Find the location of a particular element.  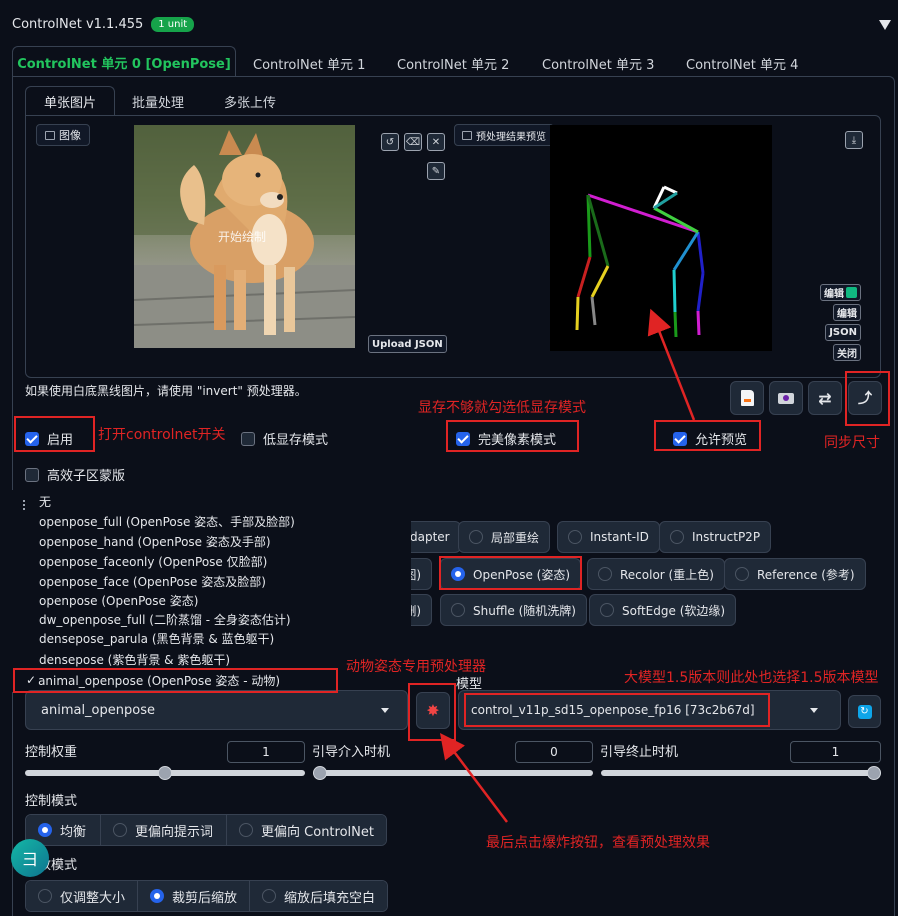

control-type-reference: Reference (参考) is located at coordinates (795, 574).